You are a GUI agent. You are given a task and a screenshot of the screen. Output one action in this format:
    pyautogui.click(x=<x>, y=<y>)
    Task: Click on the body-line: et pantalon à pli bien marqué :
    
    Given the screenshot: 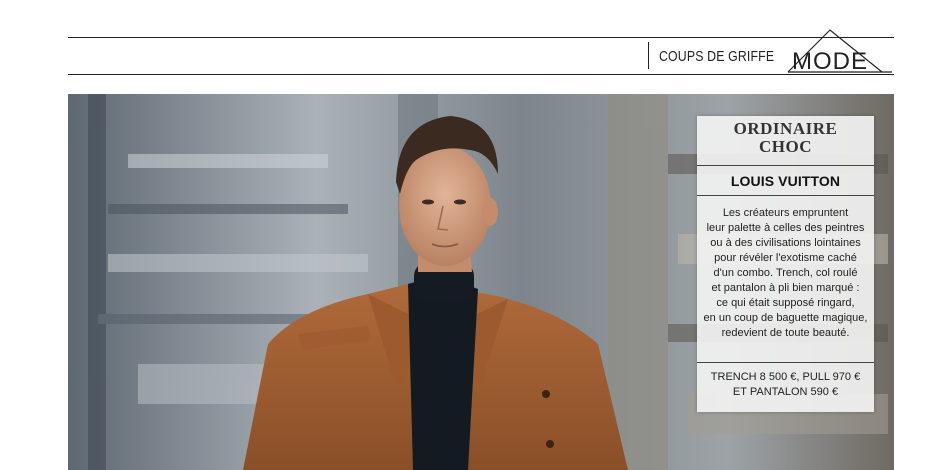 What is the action you would take?
    pyautogui.click(x=785, y=288)
    